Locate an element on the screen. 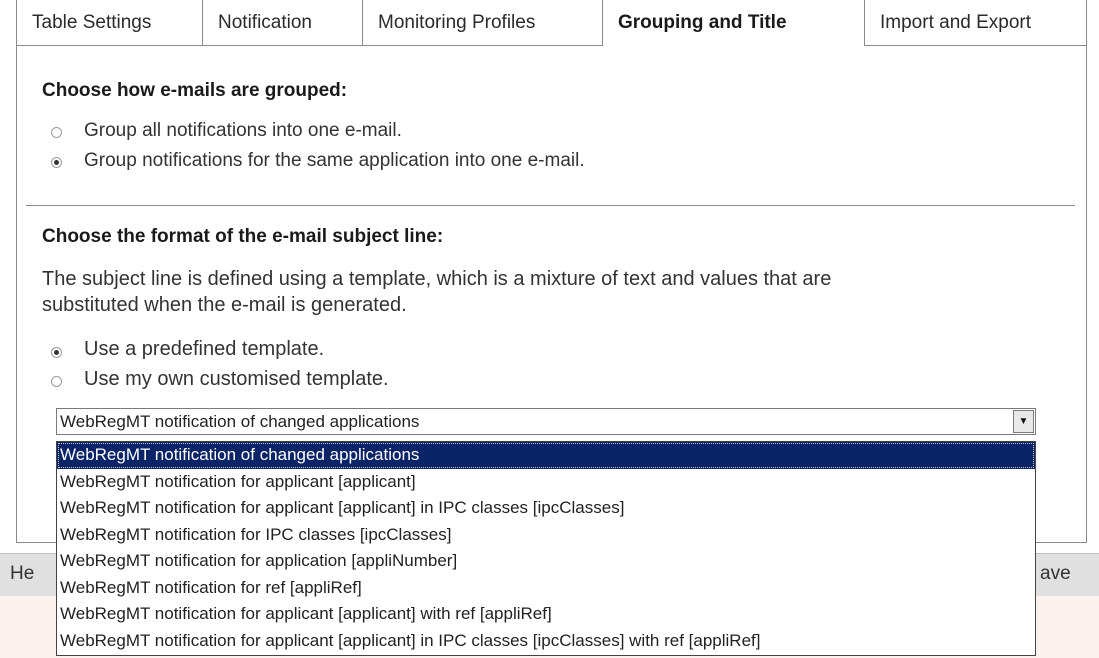 The image size is (1099, 658). grouping-heading: Choose how e-mails are grouped: is located at coordinates (195, 90).